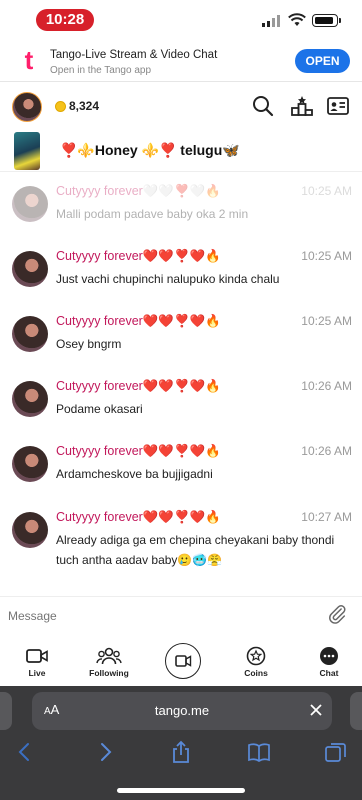  Describe the element at coordinates (302, 106) in the screenshot. I see `leaderboard-icon` at that location.